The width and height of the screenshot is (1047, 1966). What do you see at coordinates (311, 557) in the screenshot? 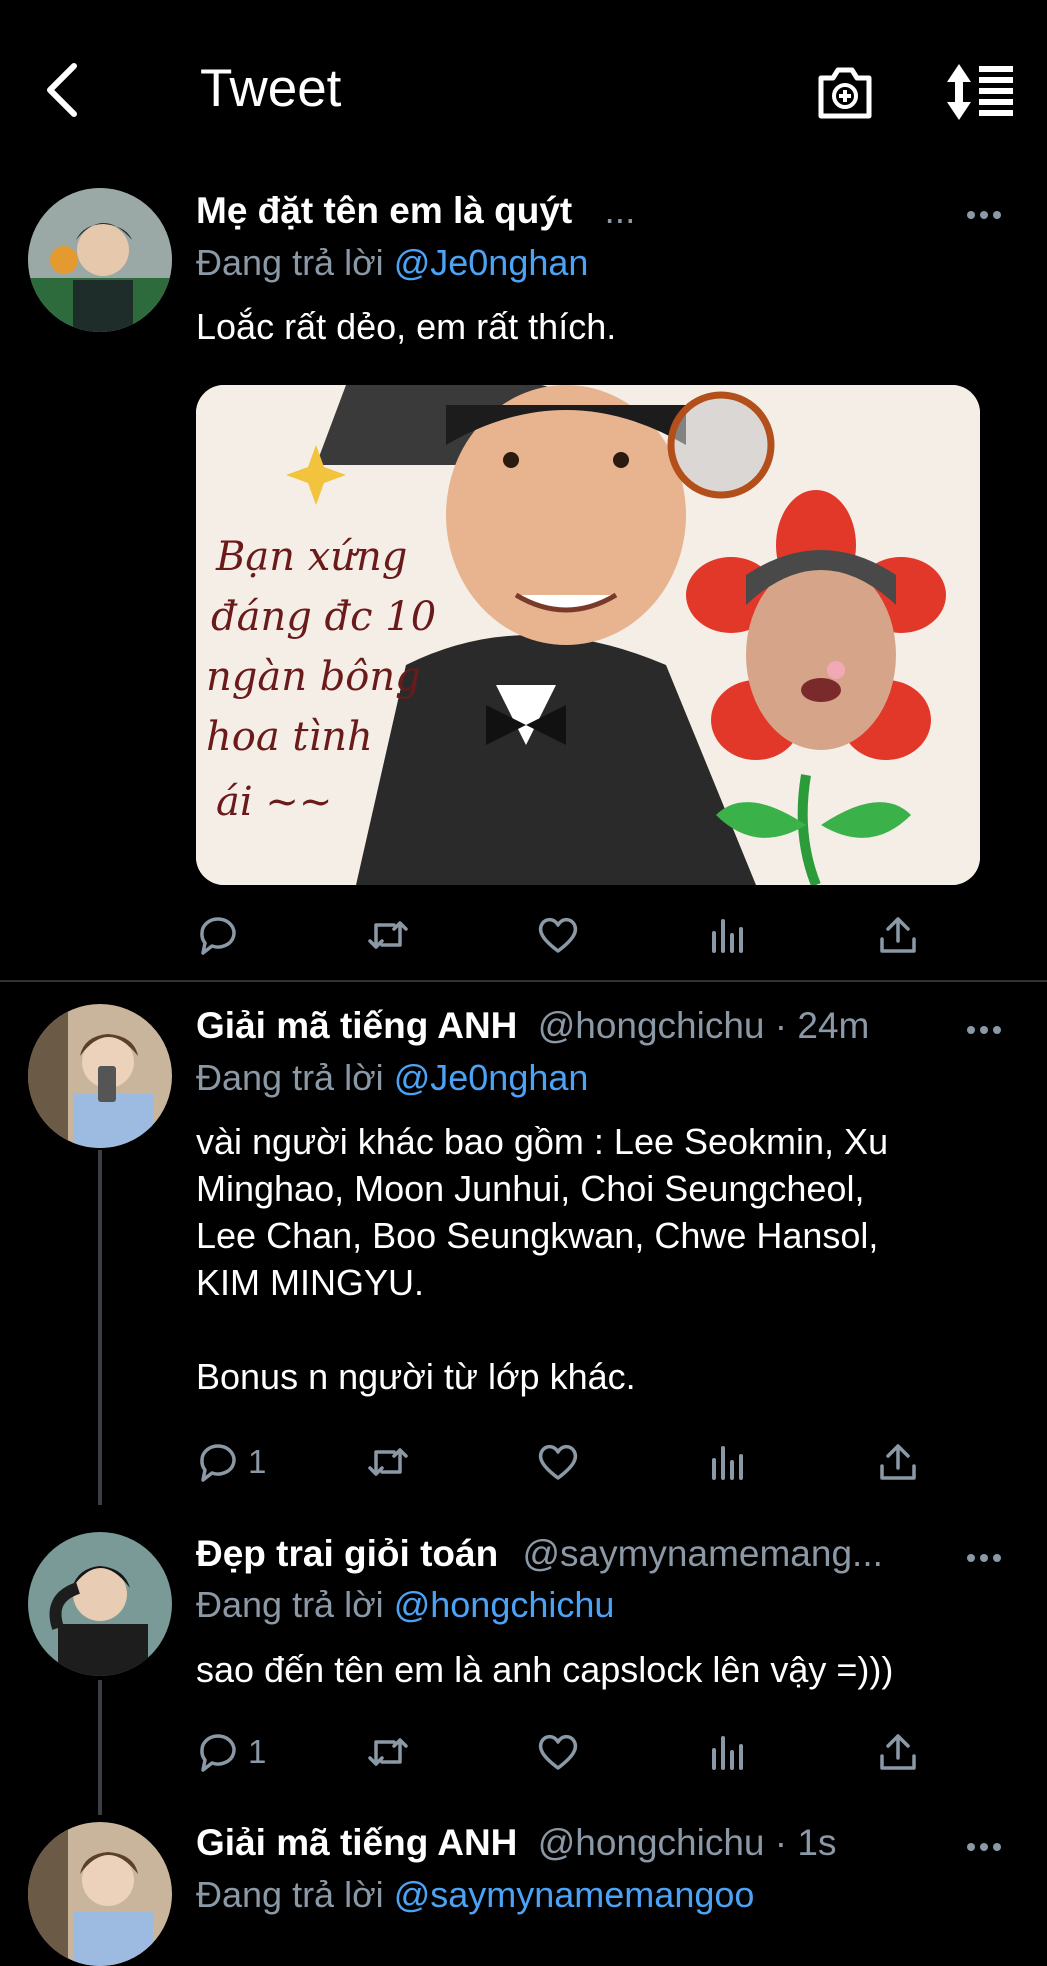
I see `svg-text: Bạn xứng` at bounding box center [311, 557].